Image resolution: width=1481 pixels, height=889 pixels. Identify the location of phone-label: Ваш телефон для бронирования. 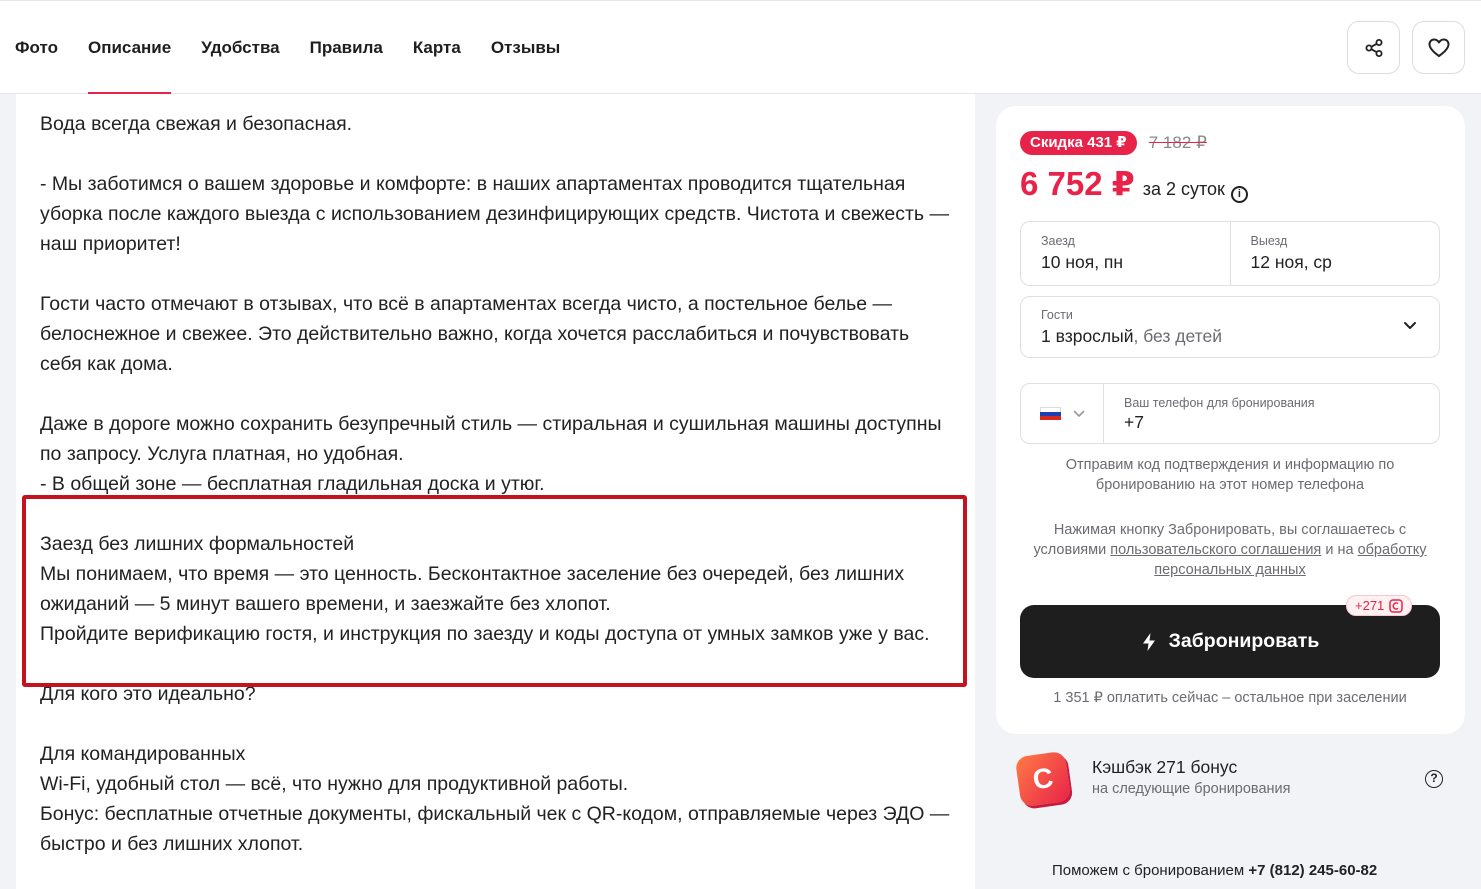
(1219, 403).